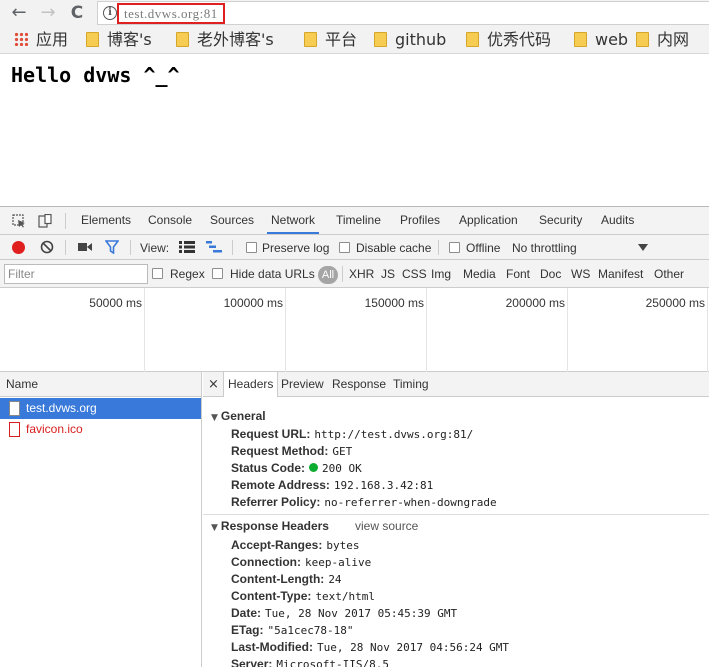  I want to click on forward-button: →, so click(48, 13).